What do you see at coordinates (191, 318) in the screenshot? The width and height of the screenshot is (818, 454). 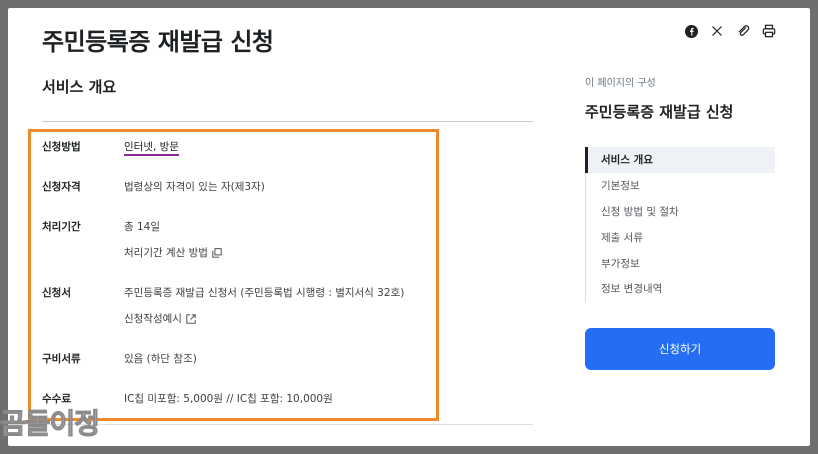 I see `external-link-icon` at bounding box center [191, 318].